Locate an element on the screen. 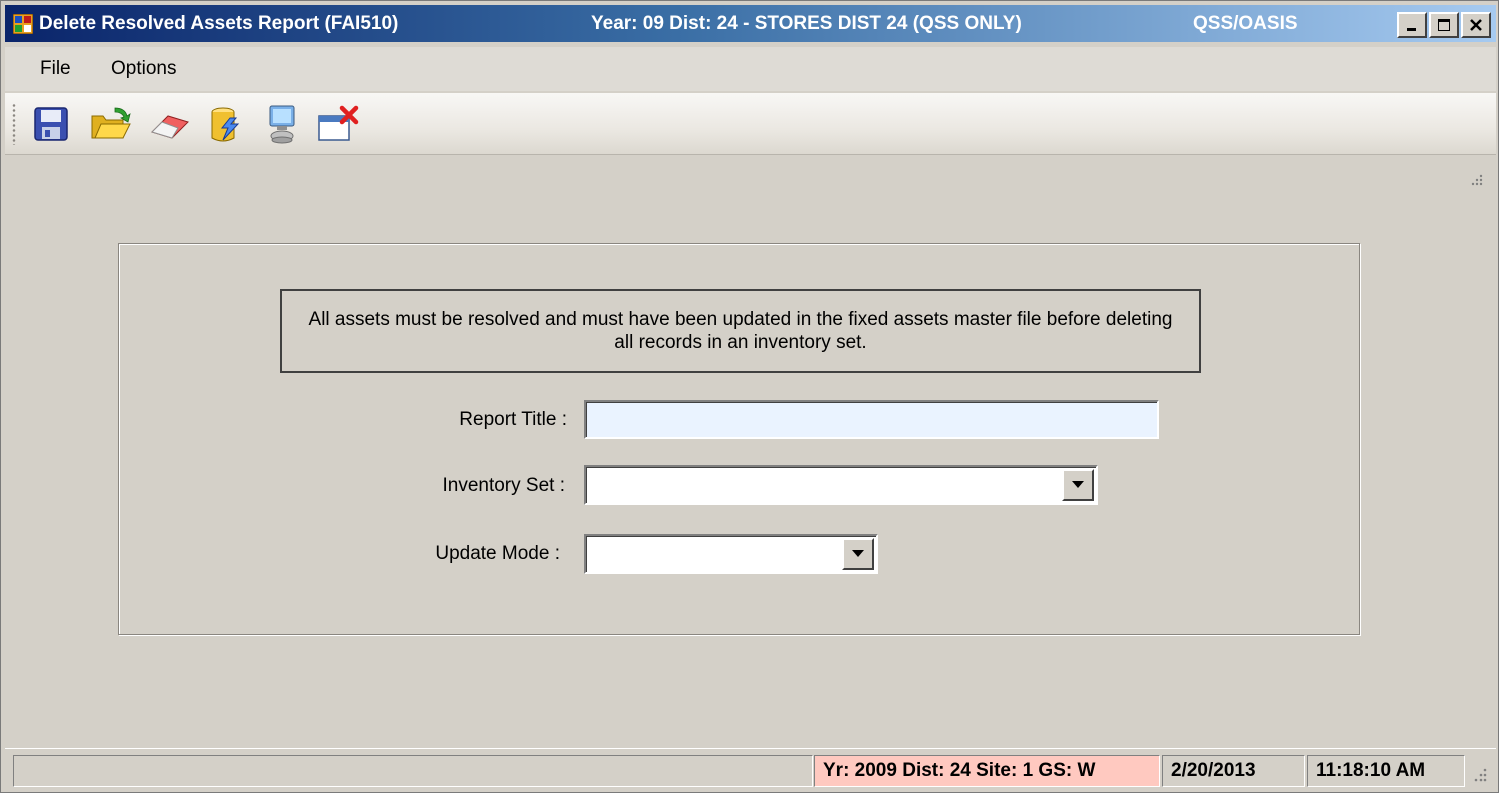  update-mode-label: Update Mode : is located at coordinates (497, 553).